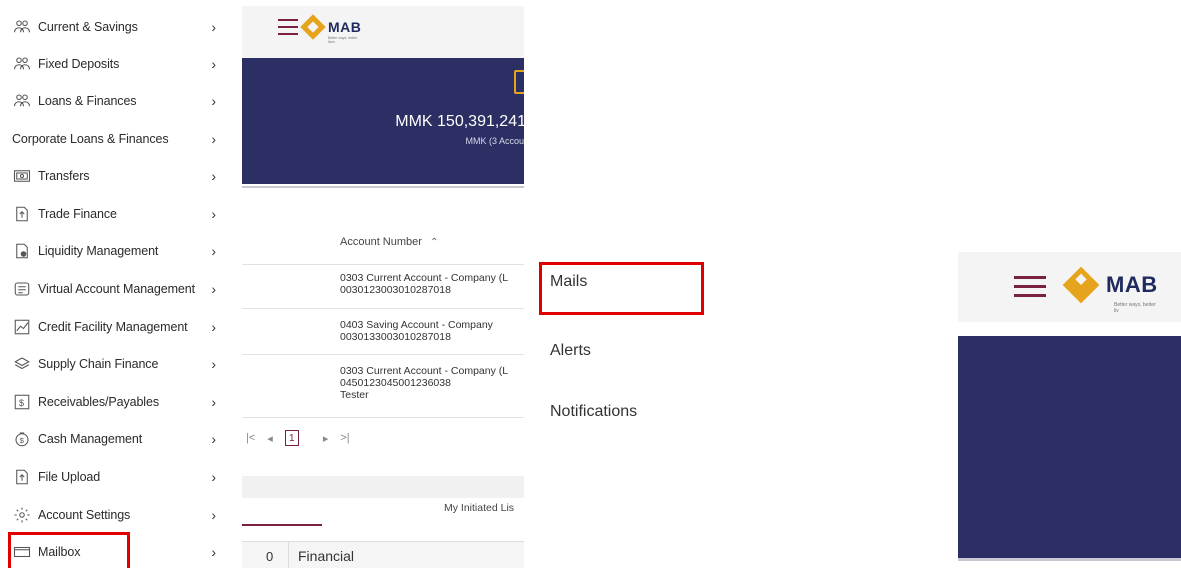 The image size is (1181, 568). I want to click on account-number-header-label: Account Number, so click(381, 242).